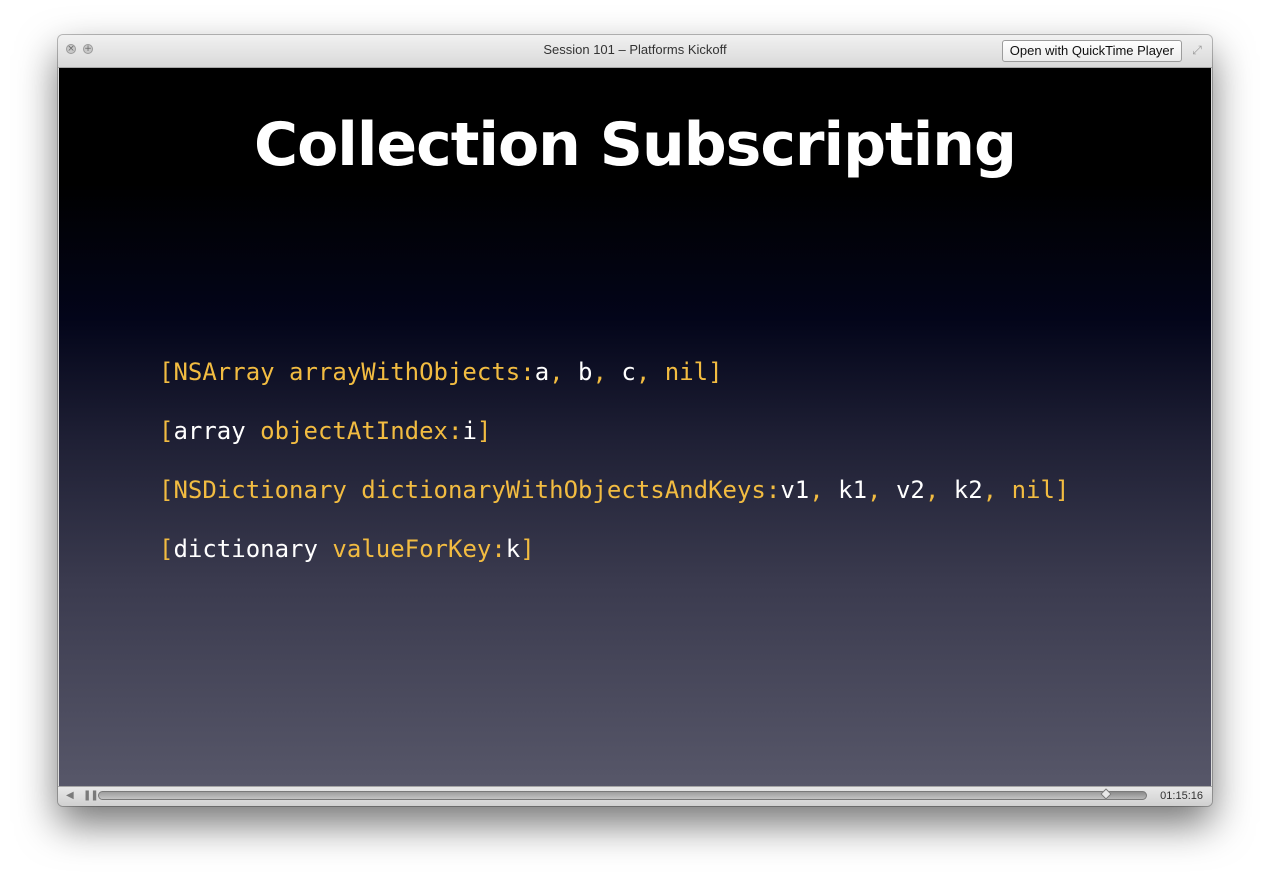 This screenshot has width=1270, height=886. Describe the element at coordinates (513, 549) in the screenshot. I see `code-token: k` at that location.